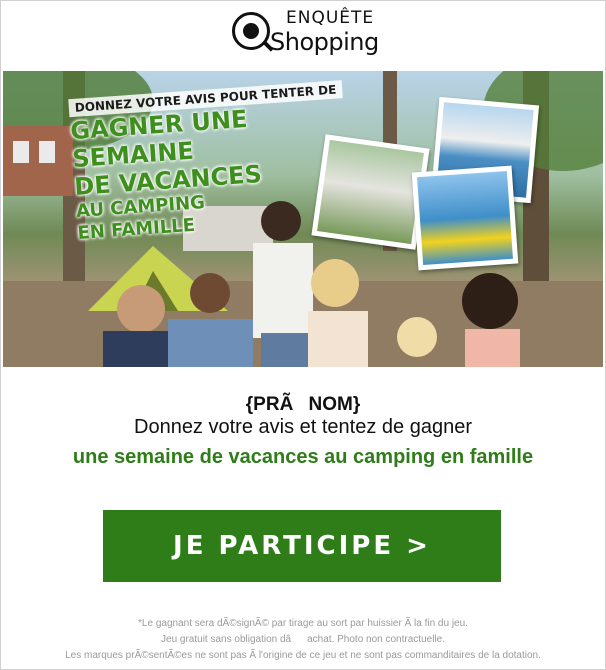 The height and width of the screenshot is (670, 606). I want to click on invite-text: Donnez votre avis et tentez de gagner, so click(303, 427).